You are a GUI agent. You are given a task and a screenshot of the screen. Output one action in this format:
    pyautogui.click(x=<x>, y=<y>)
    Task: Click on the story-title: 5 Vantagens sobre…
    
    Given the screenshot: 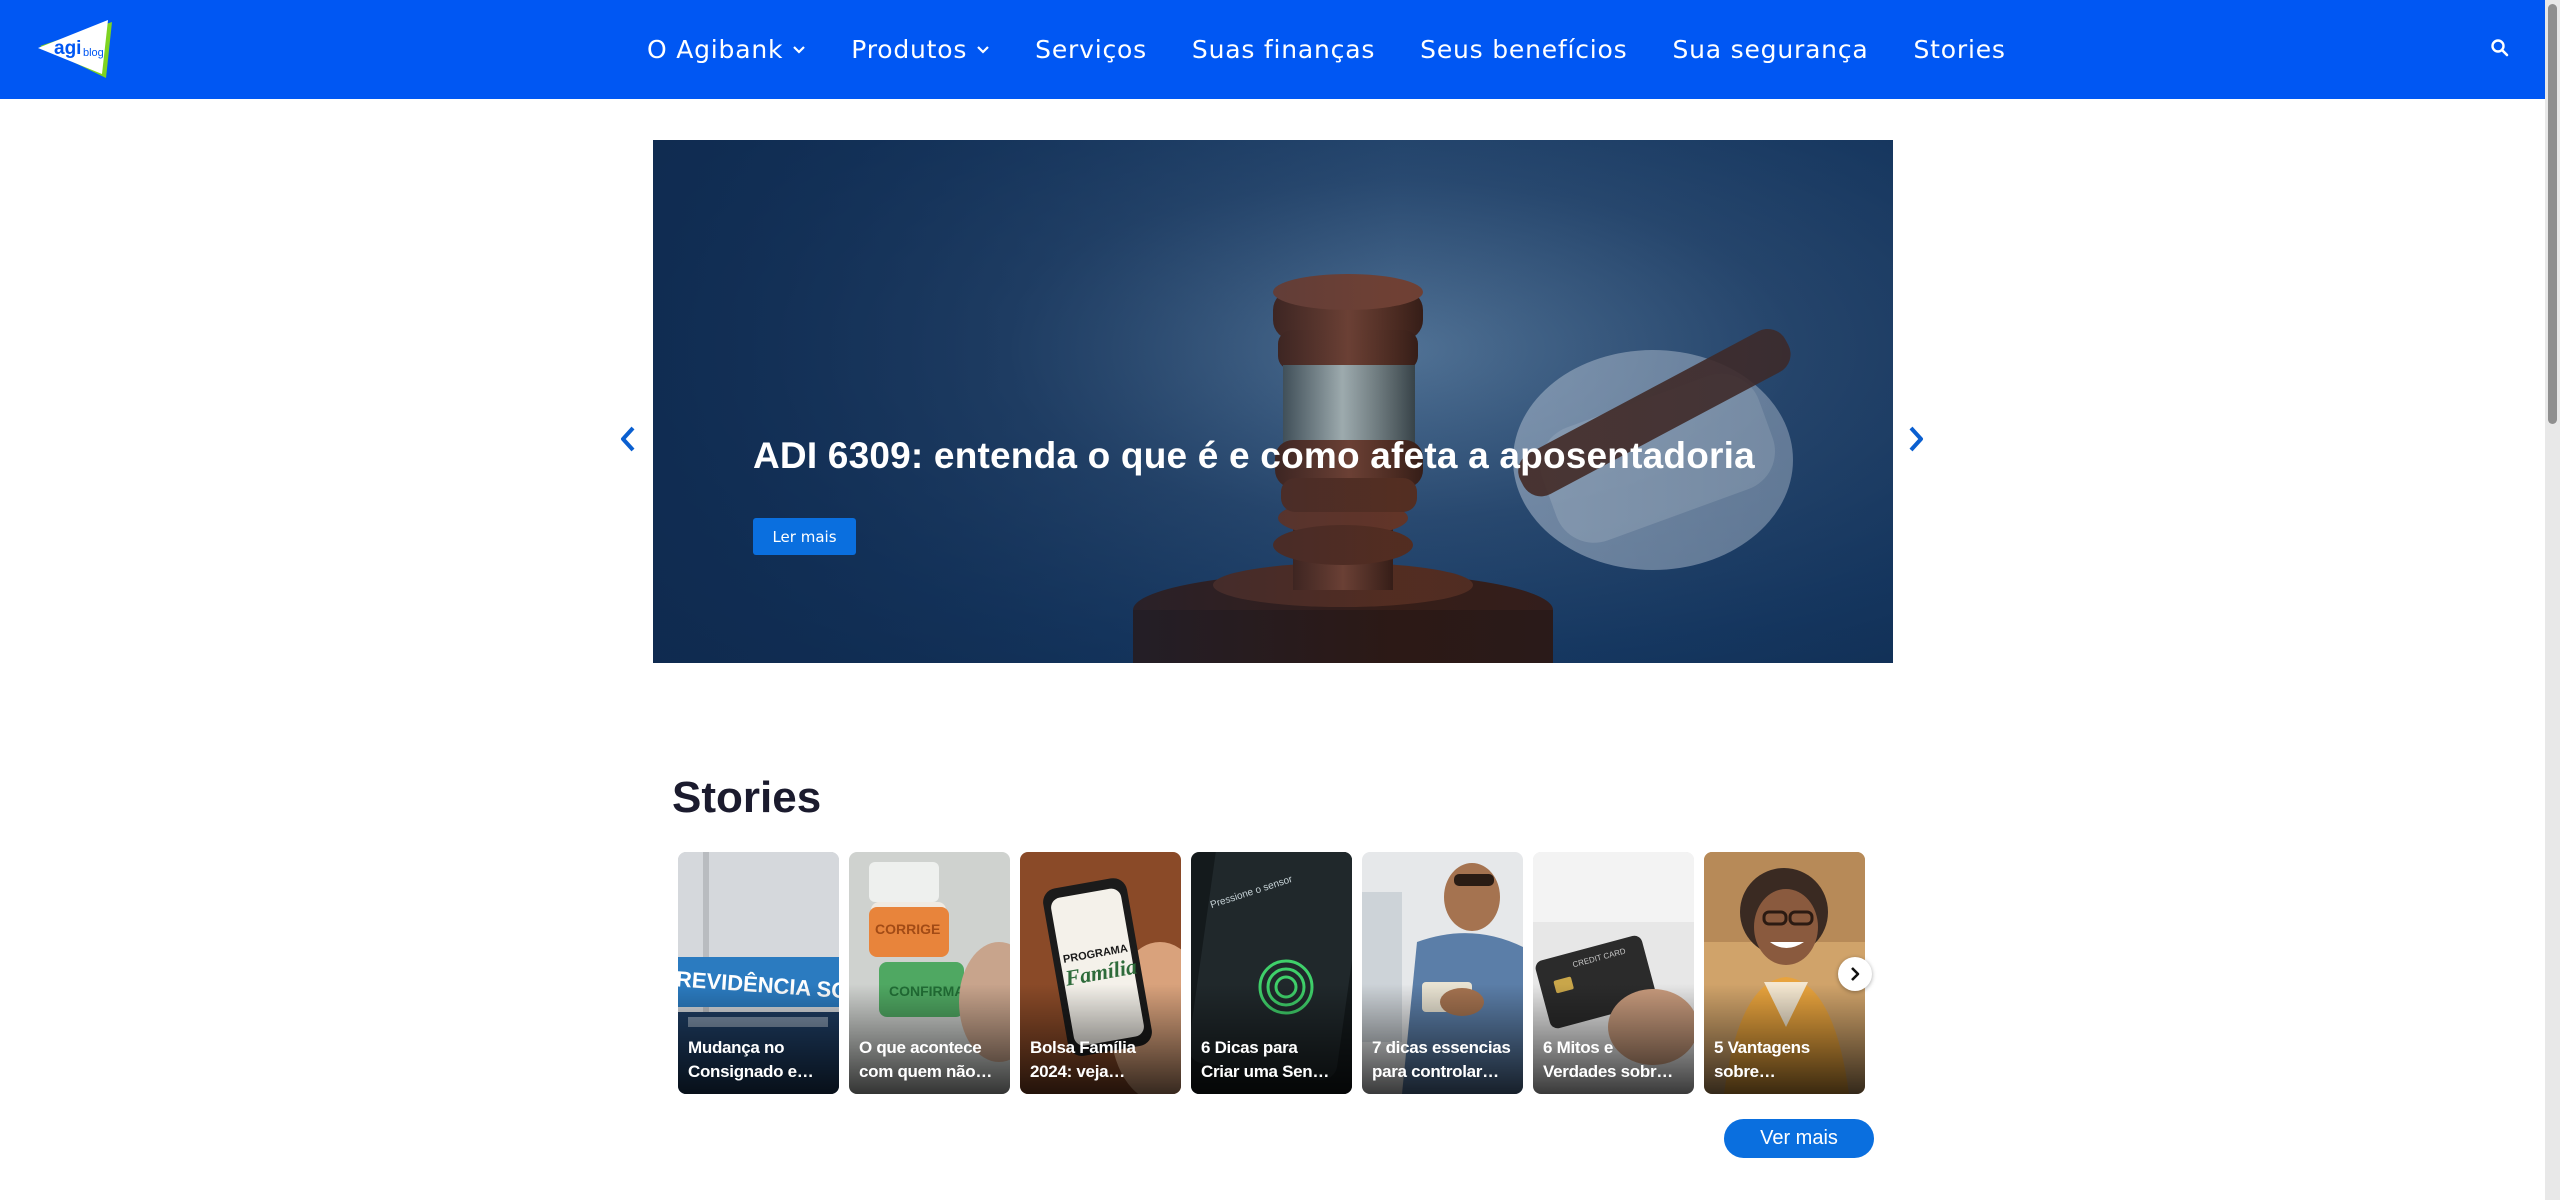 What is the action you would take?
    pyautogui.click(x=1785, y=1060)
    